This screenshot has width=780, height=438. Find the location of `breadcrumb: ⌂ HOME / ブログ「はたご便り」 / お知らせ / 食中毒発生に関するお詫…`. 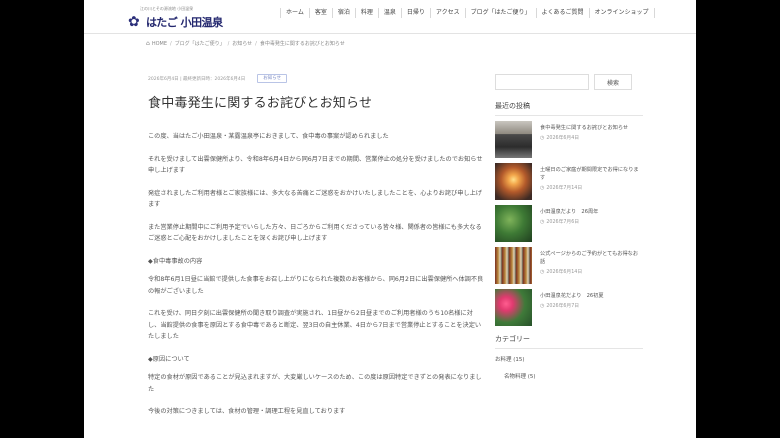

breadcrumb: ⌂ HOME / ブログ「はたご便り」 / お知らせ / 食中毒発生に関するお詫… is located at coordinates (247, 43).